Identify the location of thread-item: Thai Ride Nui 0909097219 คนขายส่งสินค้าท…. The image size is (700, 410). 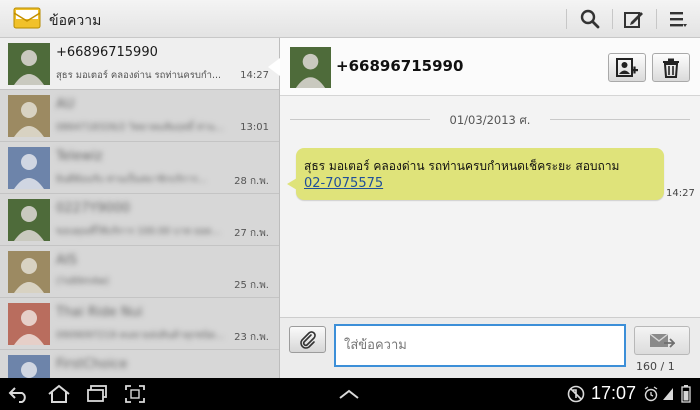
(139, 324).